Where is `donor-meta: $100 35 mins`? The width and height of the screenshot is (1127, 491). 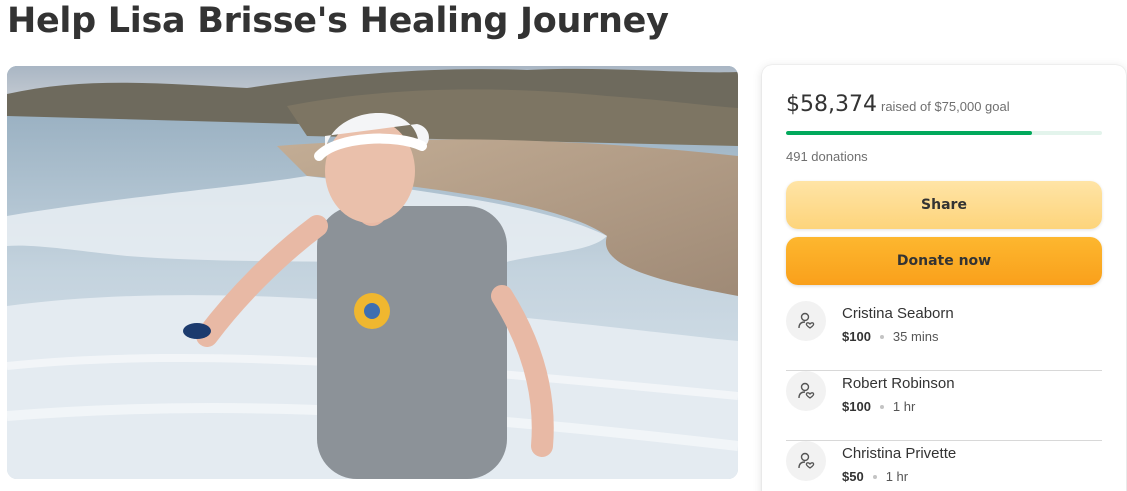
donor-meta: $100 35 mins is located at coordinates (890, 336).